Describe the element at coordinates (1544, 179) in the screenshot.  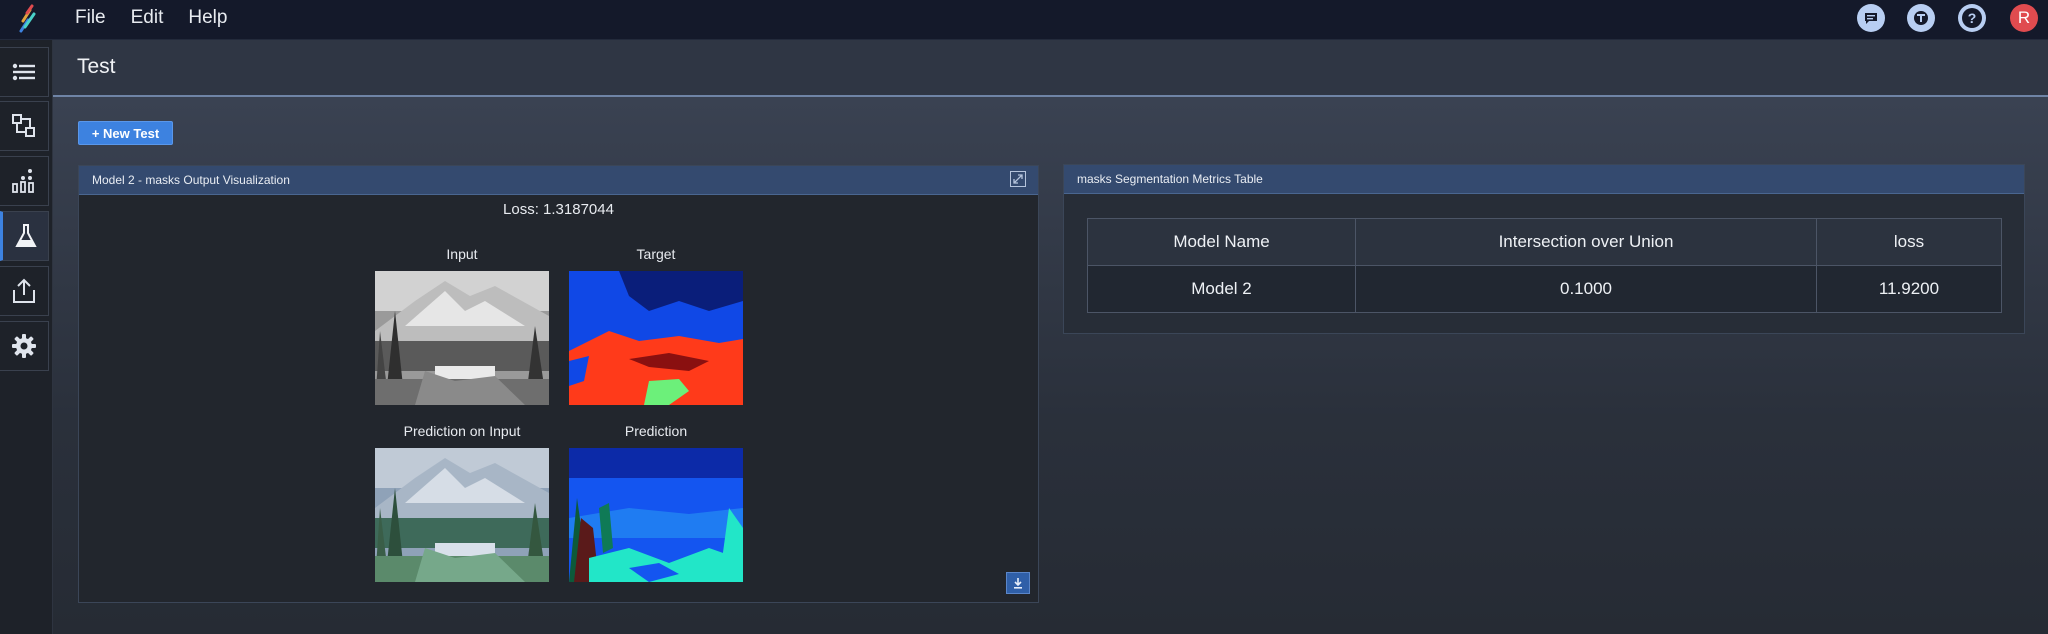
I see `metrics-panel-header: masks Segmentation Metrics Table` at that location.